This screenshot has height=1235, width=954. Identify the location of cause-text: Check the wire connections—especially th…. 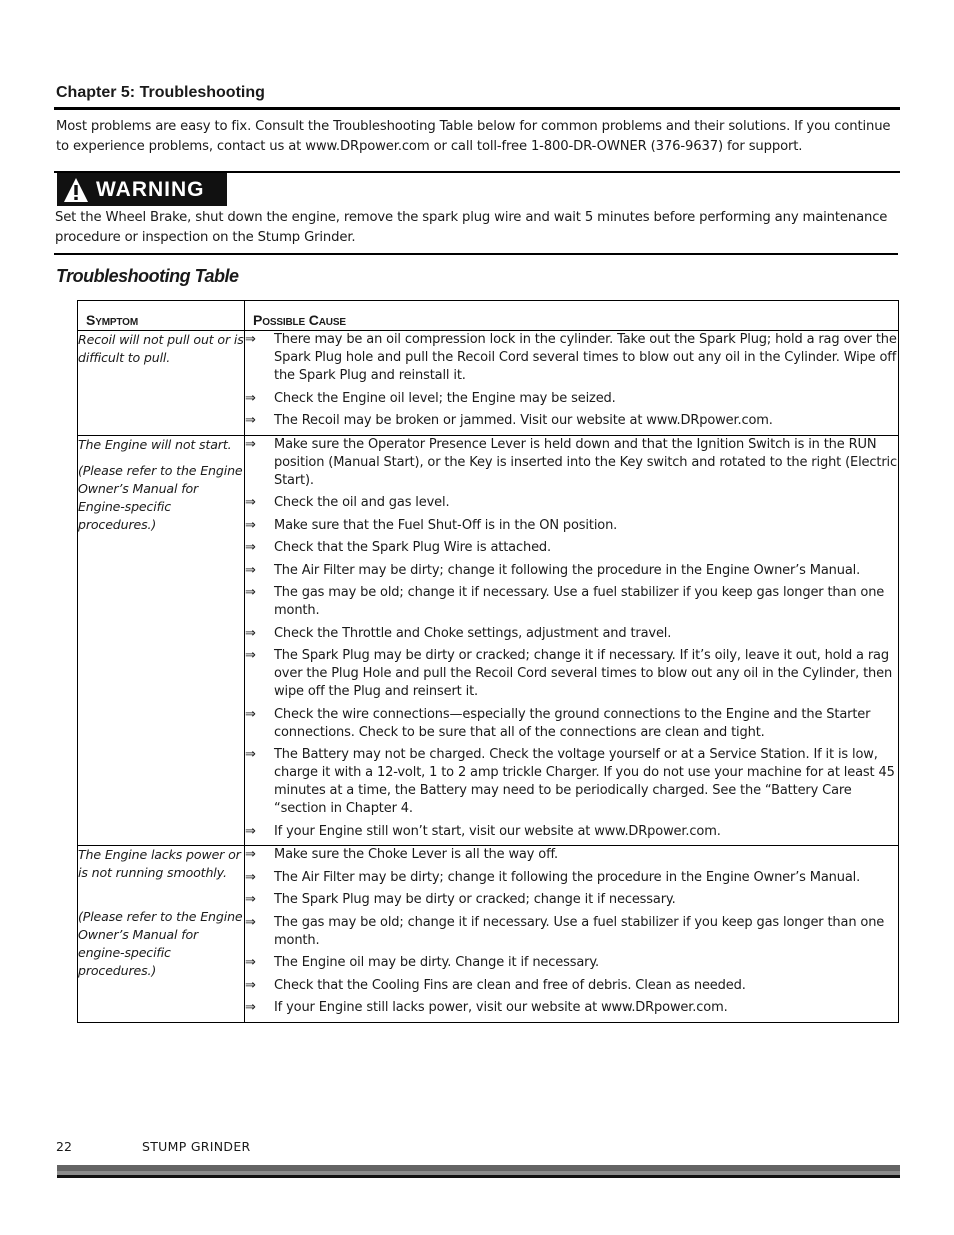
(572, 723).